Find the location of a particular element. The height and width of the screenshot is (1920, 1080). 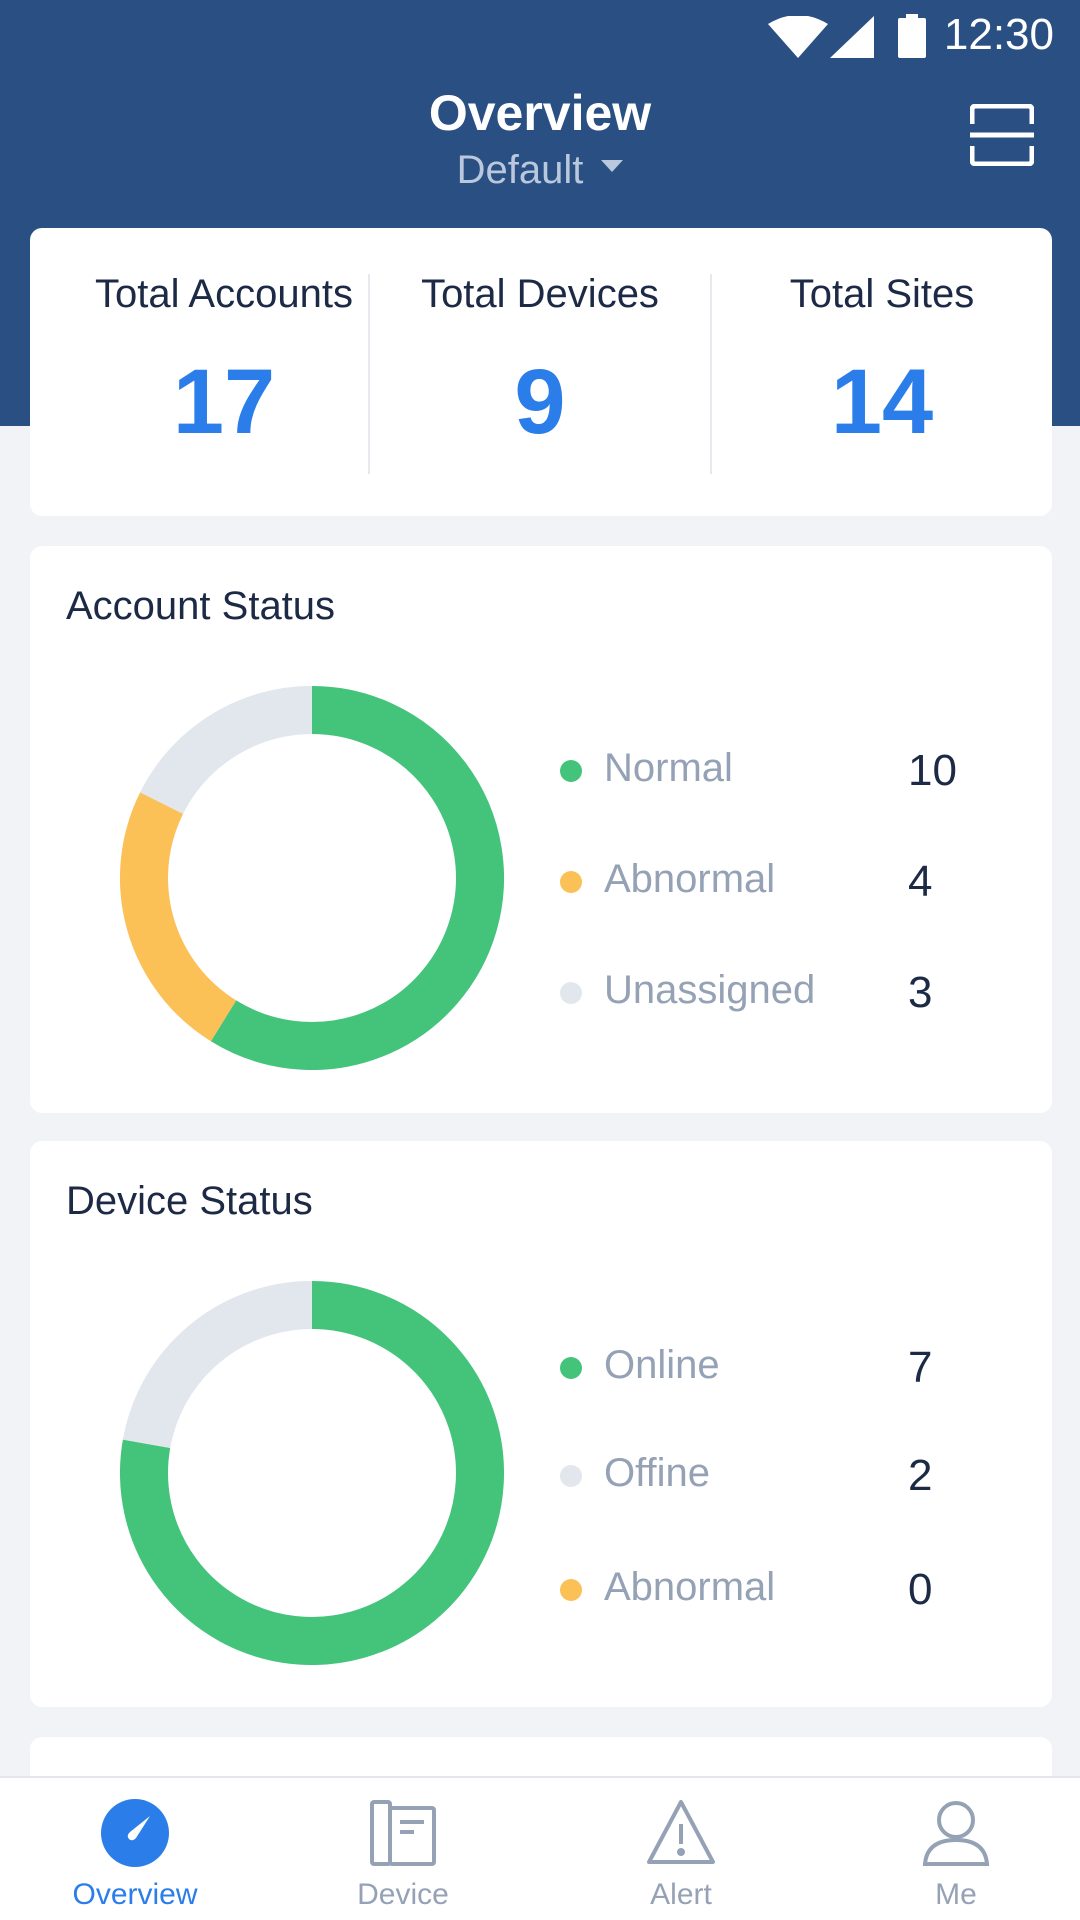

legend-label: Online is located at coordinates (662, 1365).